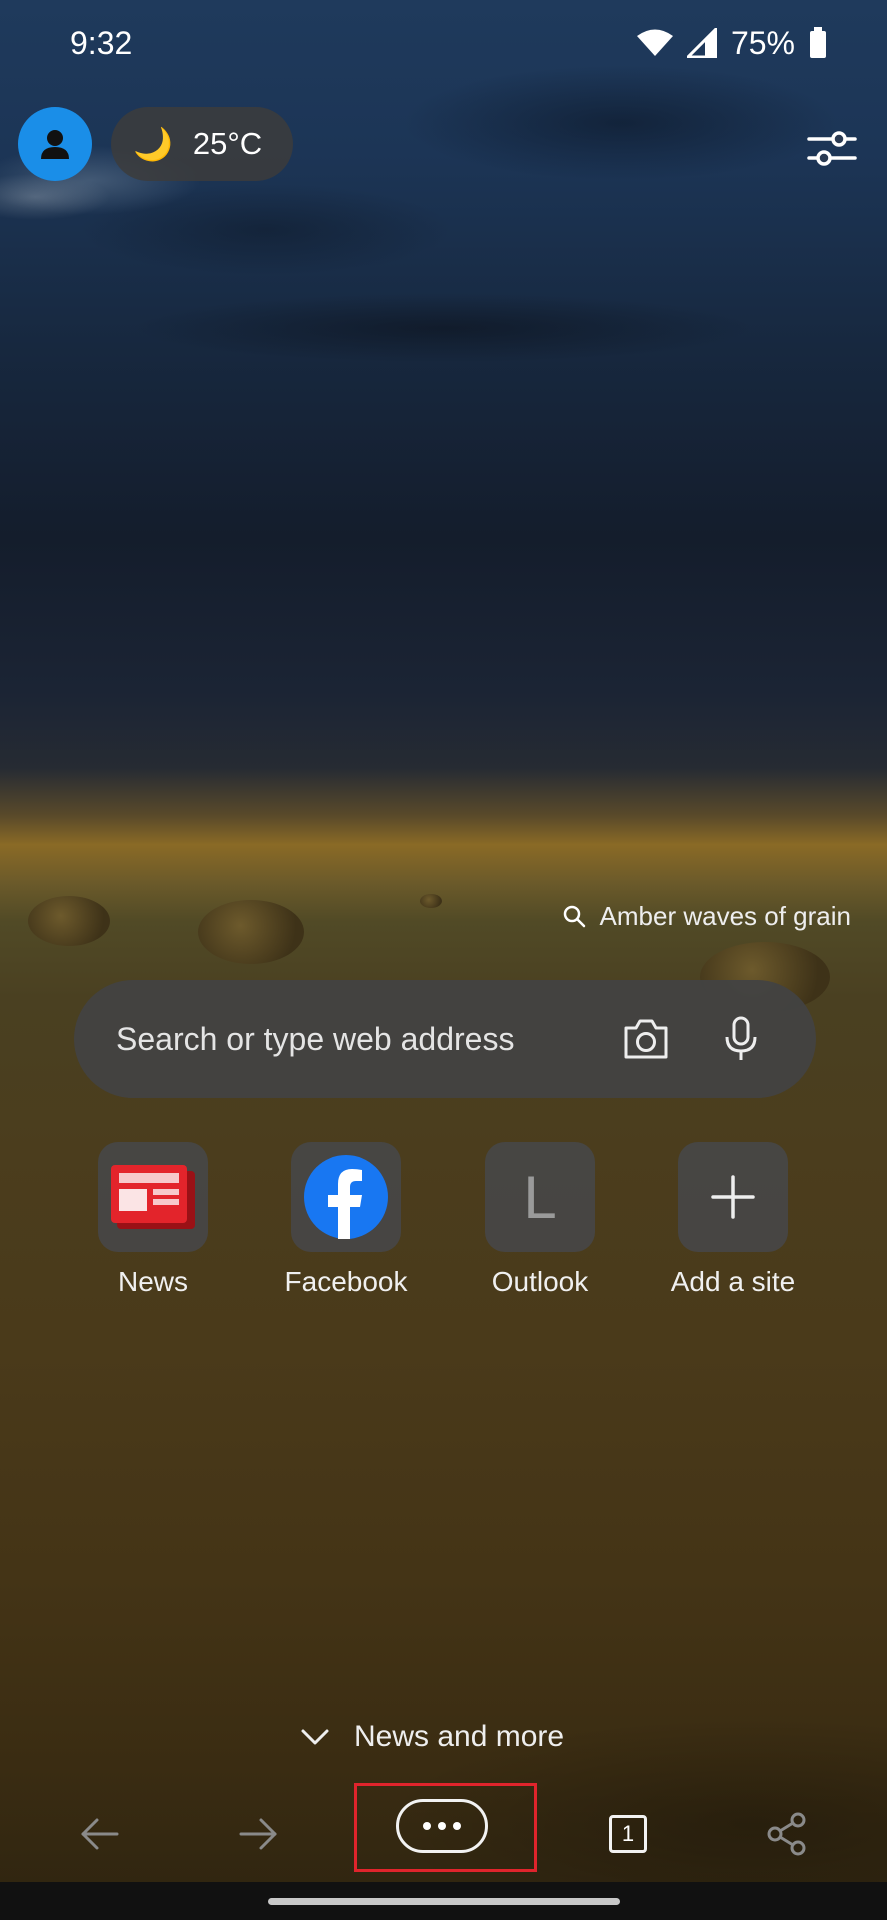  I want to click on search-bar: Search or type web address, so click(445, 1039).